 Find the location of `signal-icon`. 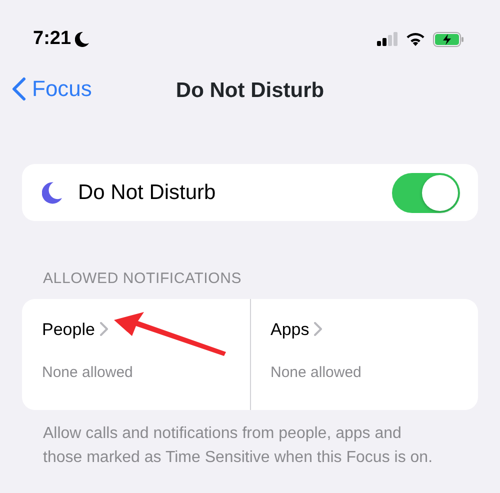

signal-icon is located at coordinates (387, 39).